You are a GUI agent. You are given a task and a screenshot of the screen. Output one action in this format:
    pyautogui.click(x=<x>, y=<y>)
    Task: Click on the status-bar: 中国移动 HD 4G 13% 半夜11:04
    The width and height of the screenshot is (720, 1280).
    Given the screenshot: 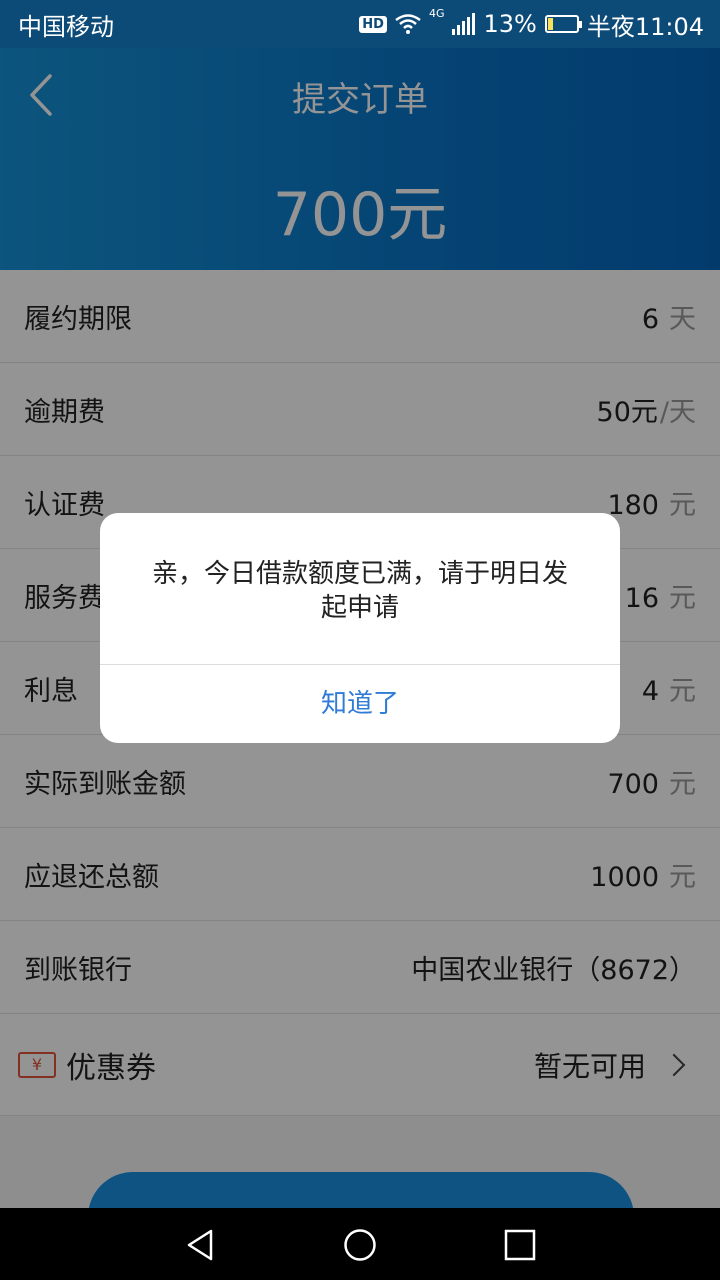 What is the action you would take?
    pyautogui.click(x=360, y=24)
    